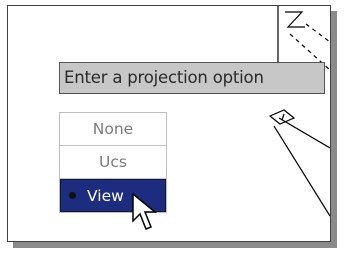  Describe the element at coordinates (192, 78) in the screenshot. I see `command-prompt-tooltip: Enter a projection option` at that location.